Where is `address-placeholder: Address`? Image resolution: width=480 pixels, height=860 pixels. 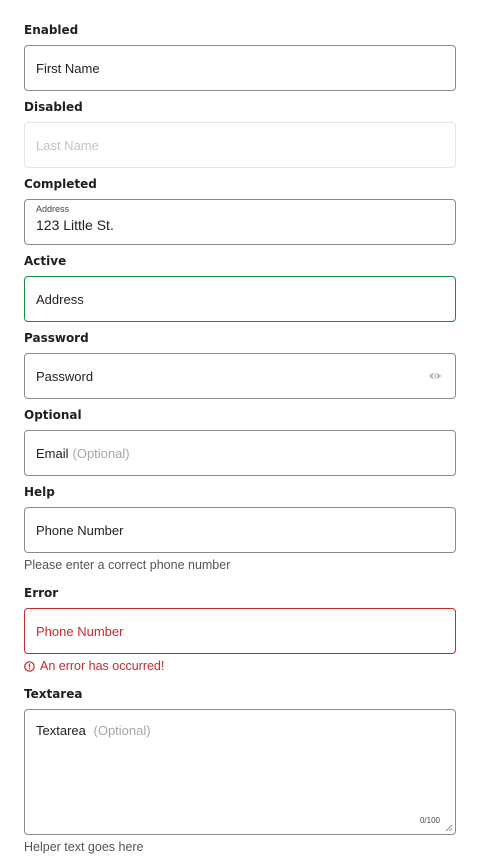
address-placeholder: Address is located at coordinates (60, 299).